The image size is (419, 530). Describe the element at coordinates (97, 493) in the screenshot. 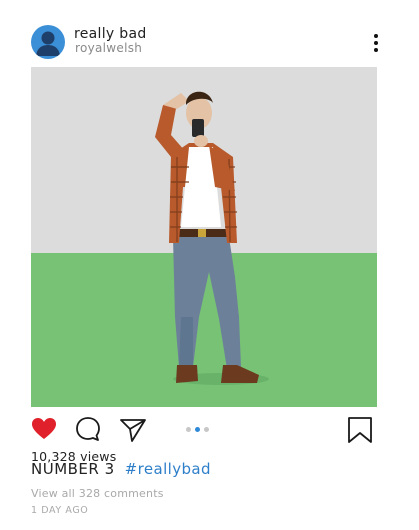

I see `view-comments-link: View all 328 comments` at that location.